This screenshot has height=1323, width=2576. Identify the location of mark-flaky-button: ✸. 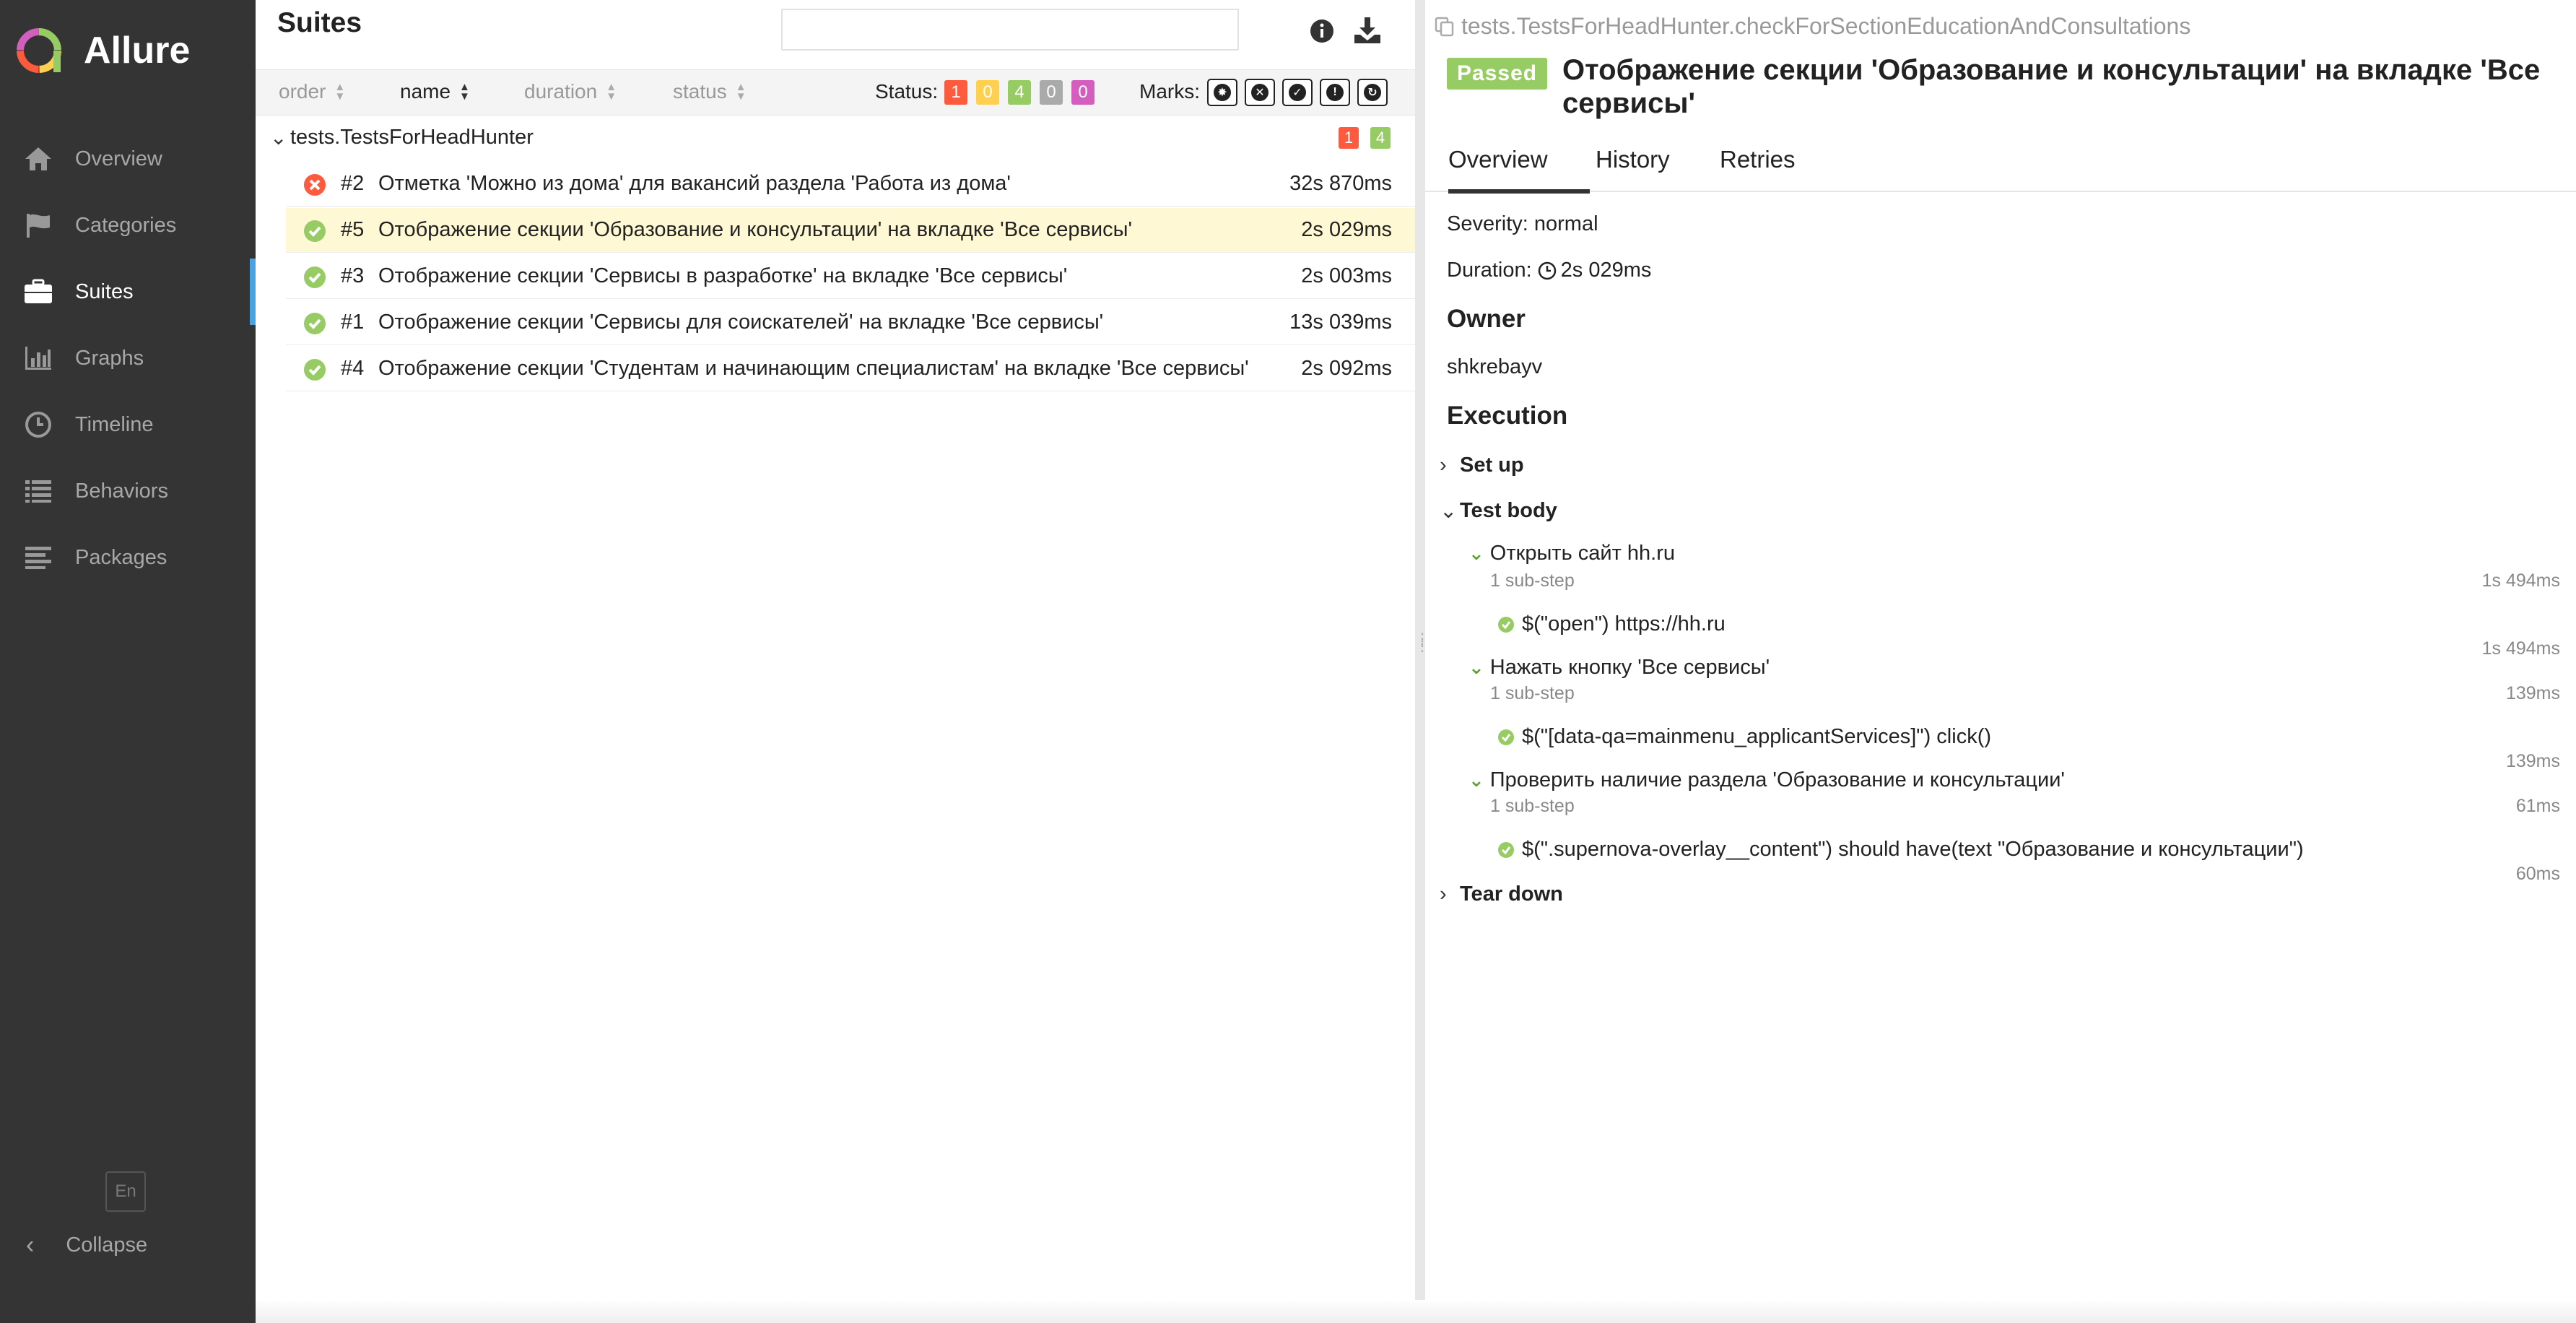
(1222, 92).